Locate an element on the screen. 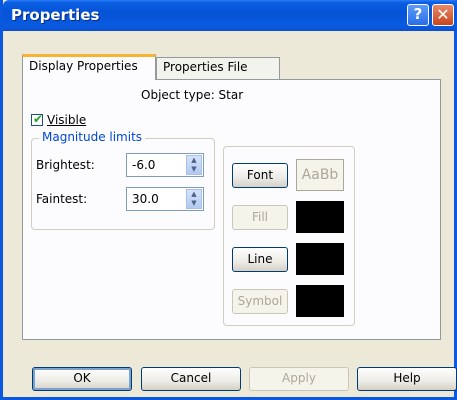  symbol-color-swatch is located at coordinates (320, 301).